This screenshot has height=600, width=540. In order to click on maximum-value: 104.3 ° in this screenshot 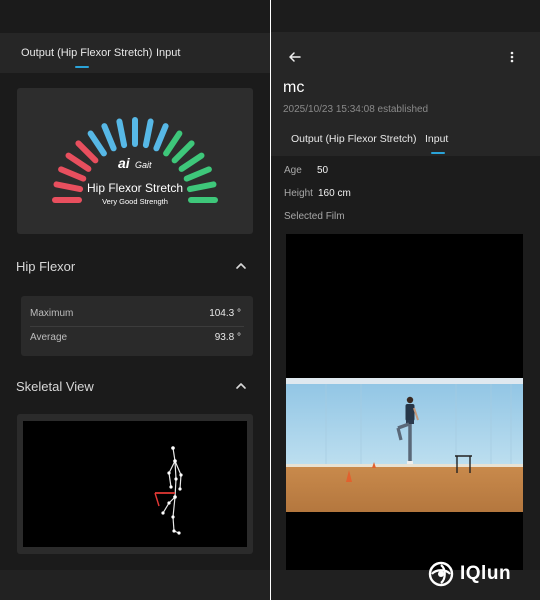, I will do `click(225, 313)`.